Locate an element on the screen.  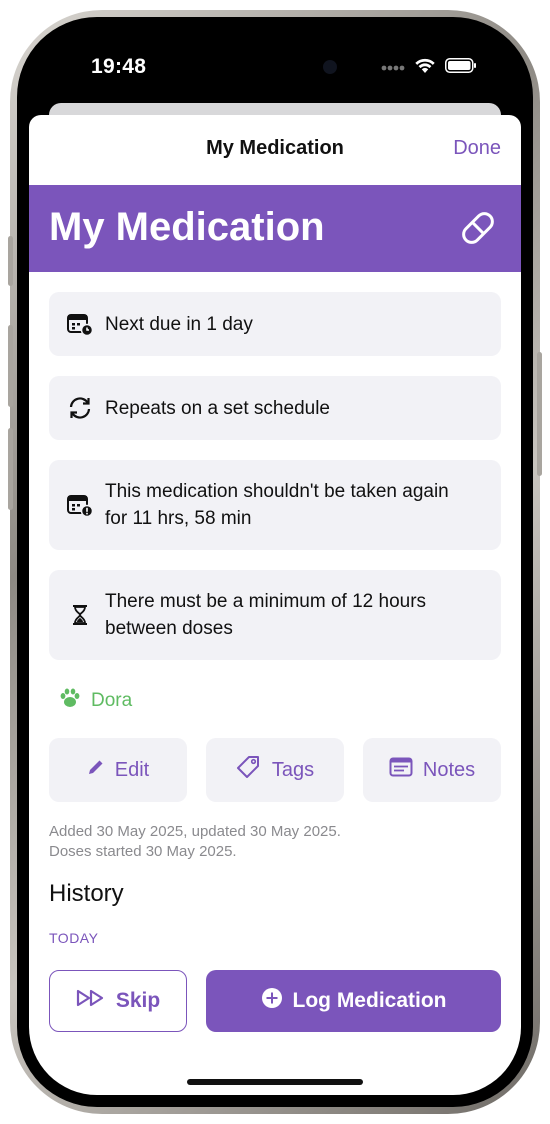
pet-name: Dora is located at coordinates (112, 700).